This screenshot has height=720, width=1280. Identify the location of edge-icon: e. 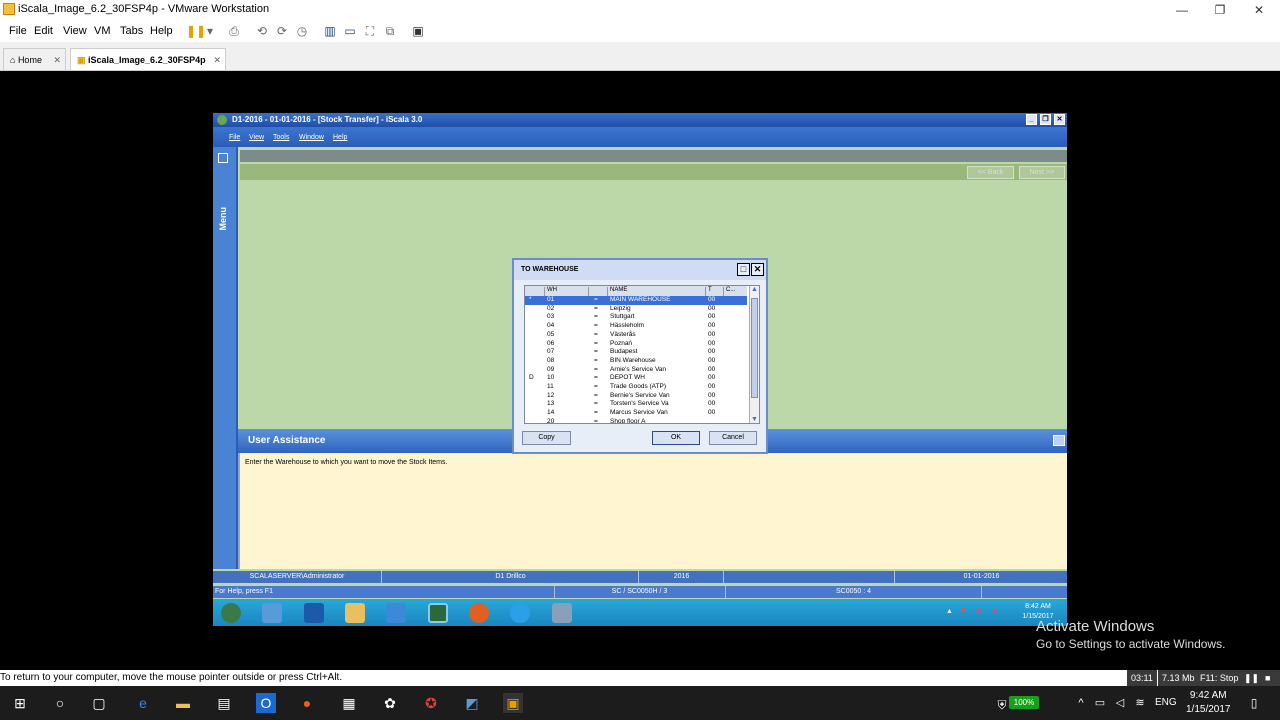
(143, 703).